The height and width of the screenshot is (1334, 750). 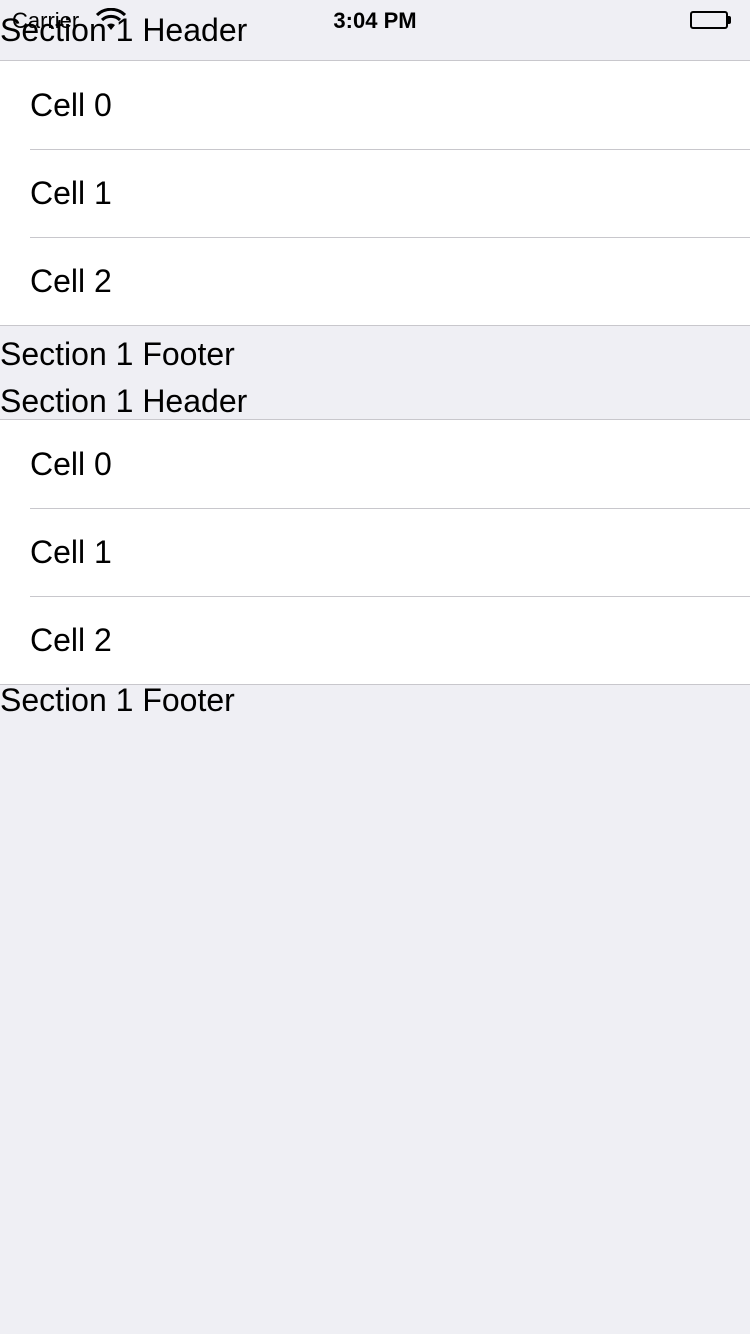 What do you see at coordinates (711, 20) in the screenshot?
I see `battery-icon` at bounding box center [711, 20].